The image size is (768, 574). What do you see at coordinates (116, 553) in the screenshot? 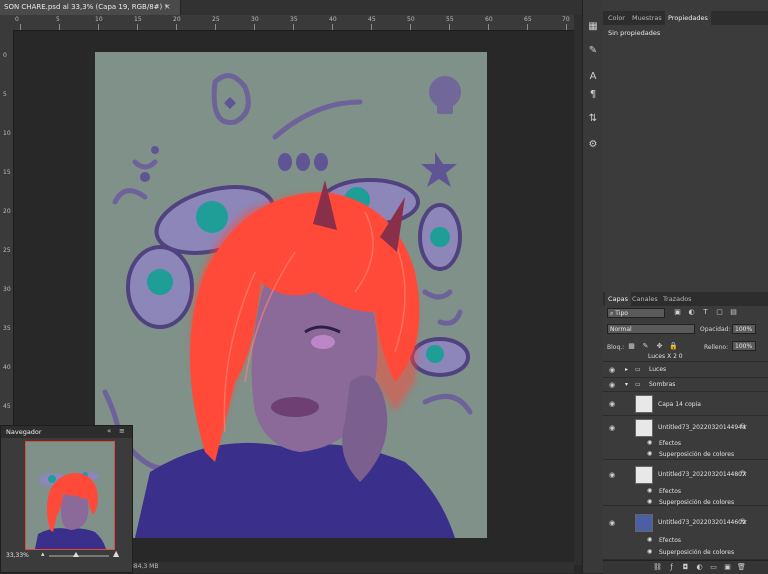
I see `zoom-in-icon: ▲` at bounding box center [116, 553].